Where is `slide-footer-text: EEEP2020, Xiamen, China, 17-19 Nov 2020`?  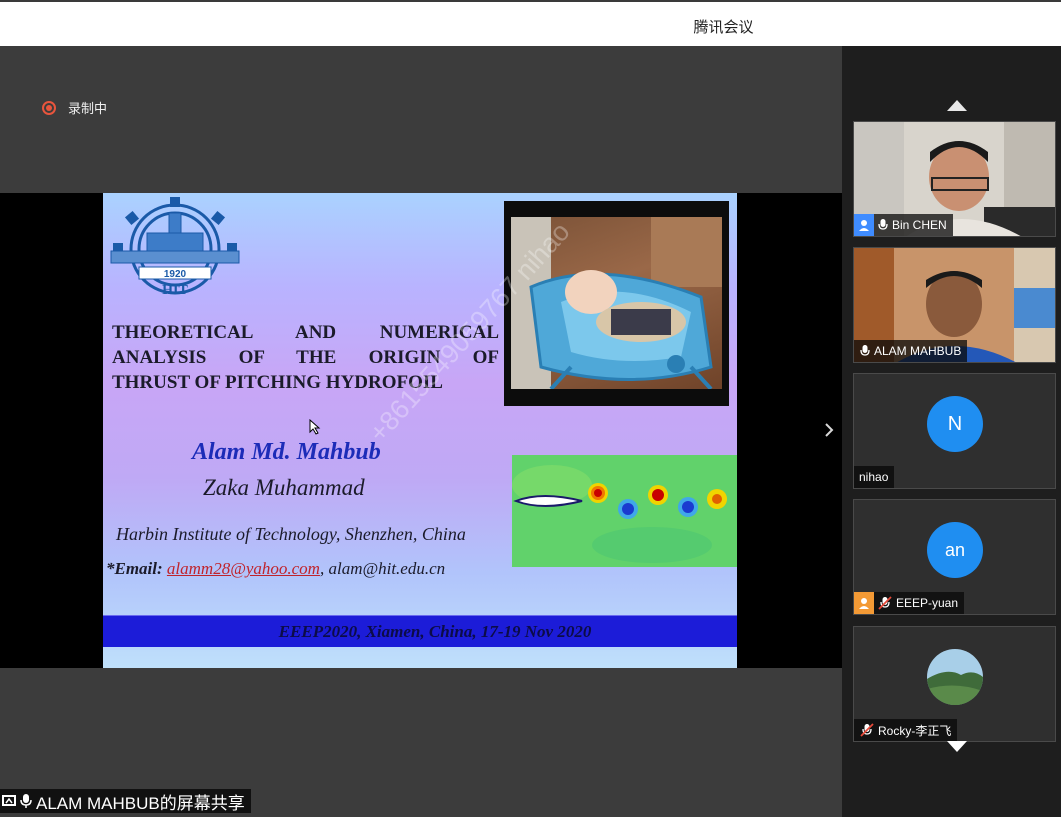 slide-footer-text: EEEP2020, Xiamen, China, 17-19 Nov 2020 is located at coordinates (435, 631).